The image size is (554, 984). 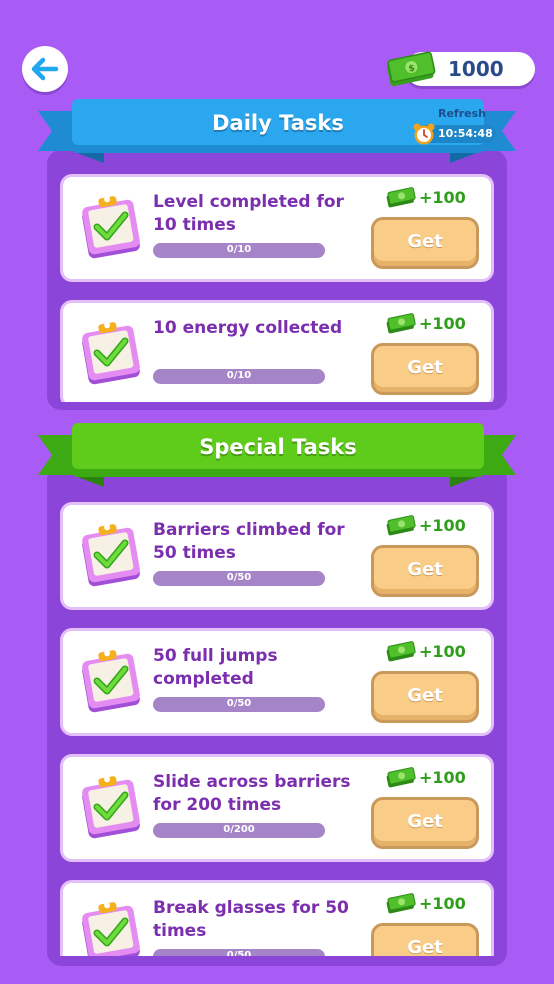 I want to click on alarm-clock-icon, so click(x=424, y=134).